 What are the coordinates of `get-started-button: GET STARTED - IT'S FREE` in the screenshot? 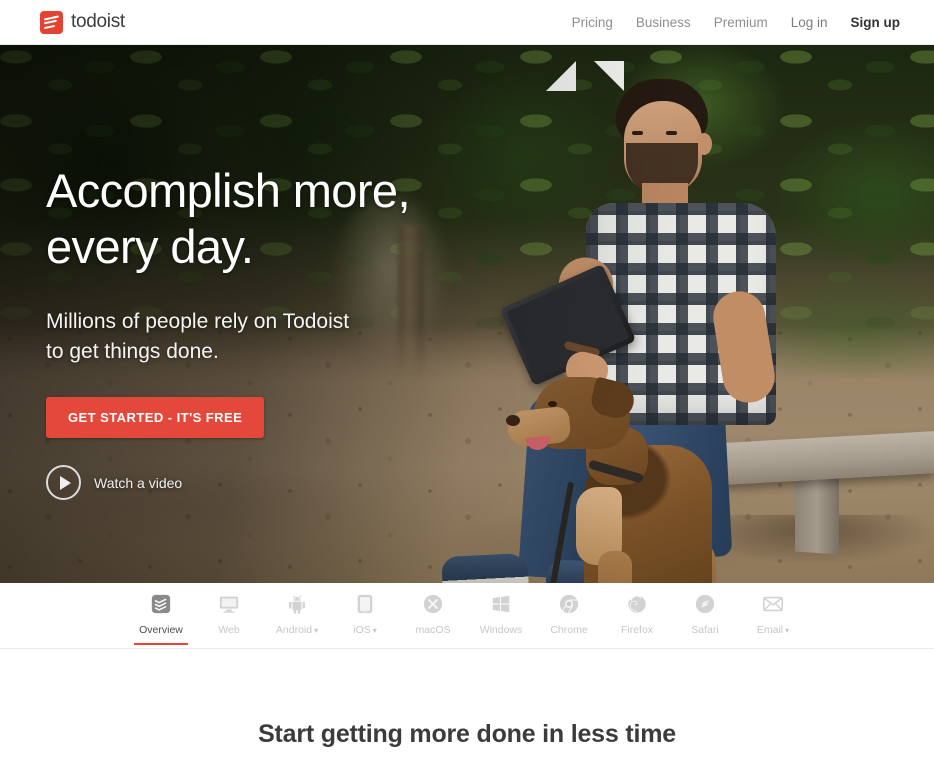 It's located at (155, 417).